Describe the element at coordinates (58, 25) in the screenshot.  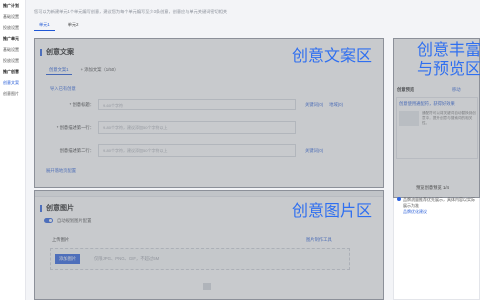
I see `unit-tabs: 单元1 单元2` at that location.